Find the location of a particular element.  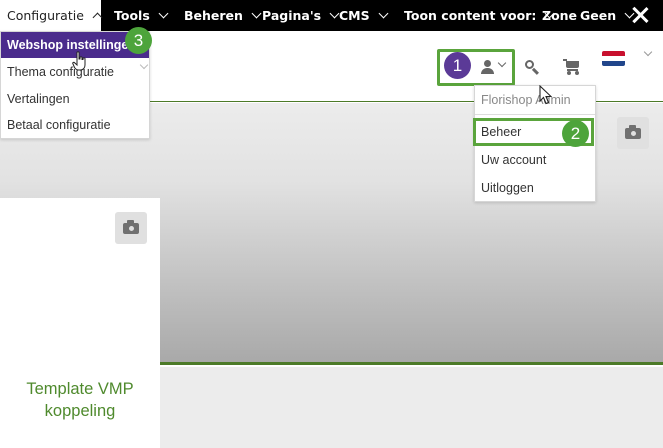

zone-select: Geen is located at coordinates (607, 15).